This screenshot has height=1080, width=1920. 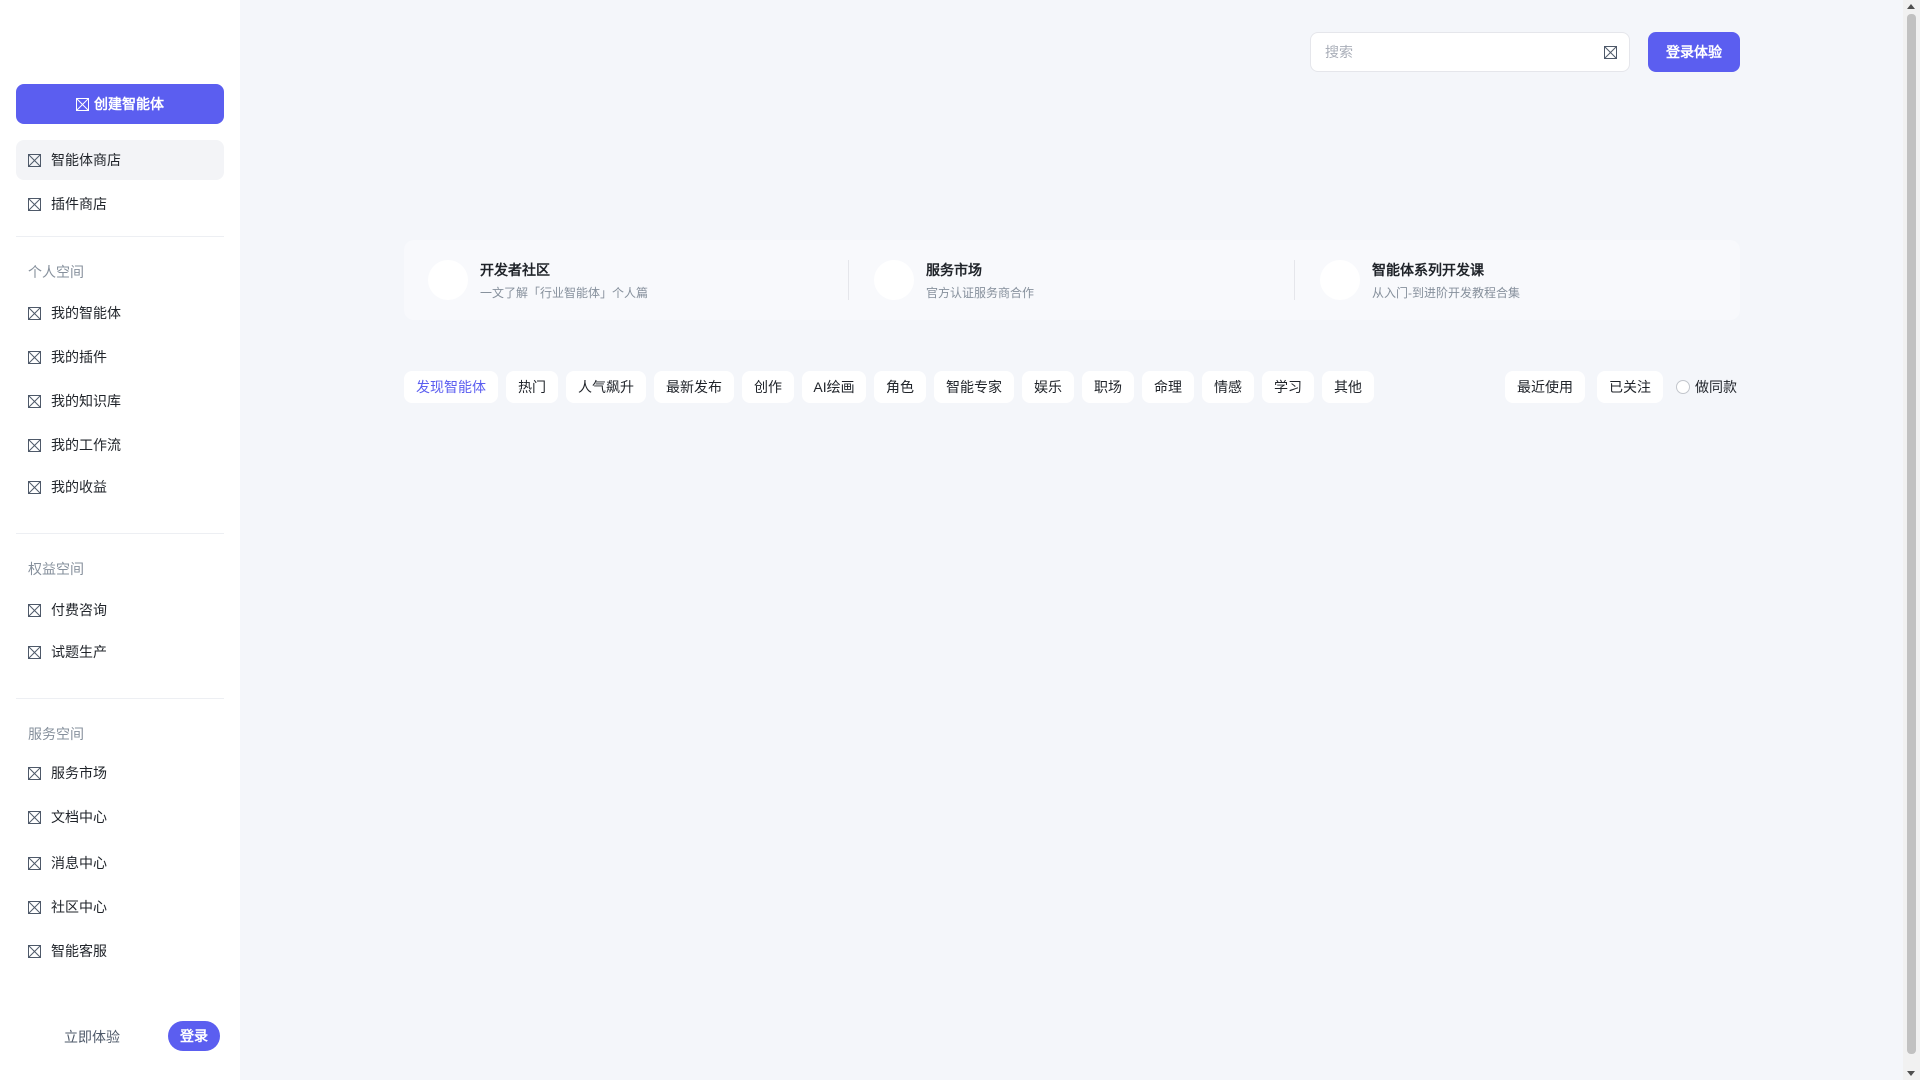 I want to click on sidebar-item-label: 付费咨询, so click(x=79, y=610).